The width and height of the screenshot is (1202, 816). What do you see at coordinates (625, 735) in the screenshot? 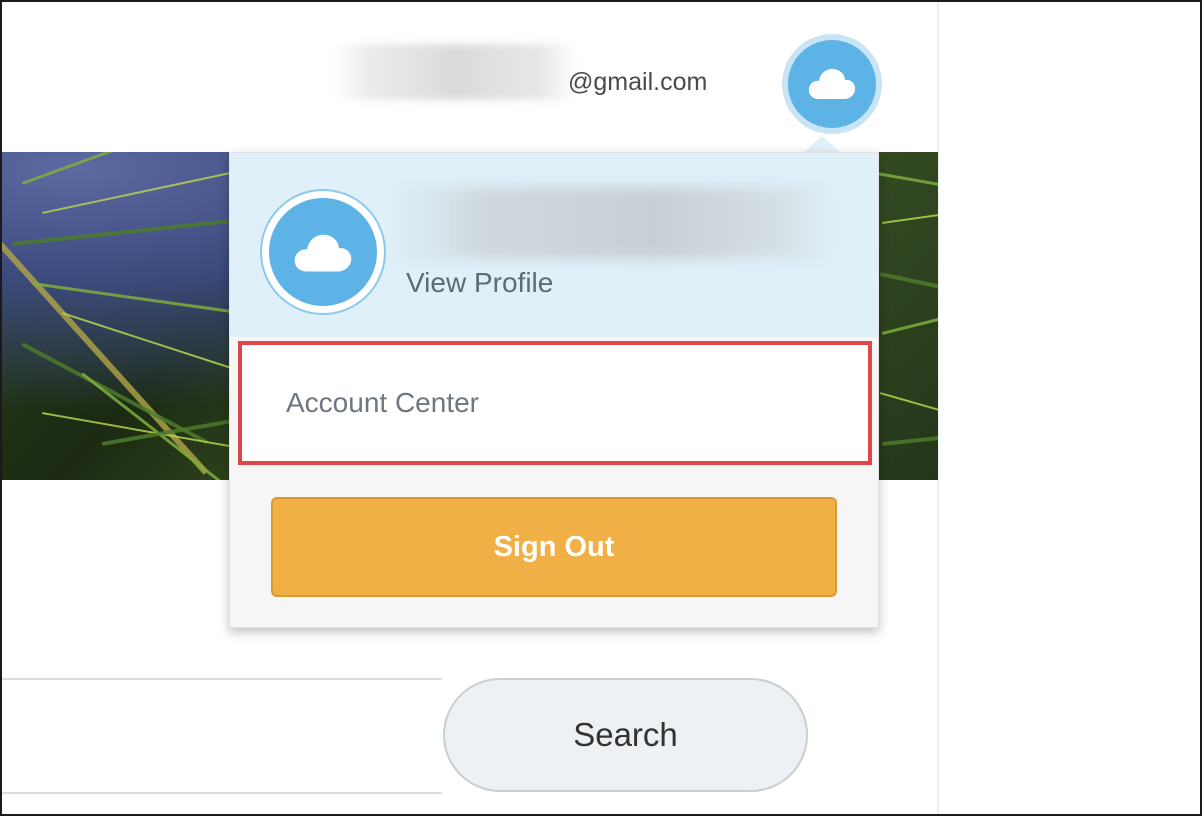
I see `search-button: Search` at bounding box center [625, 735].